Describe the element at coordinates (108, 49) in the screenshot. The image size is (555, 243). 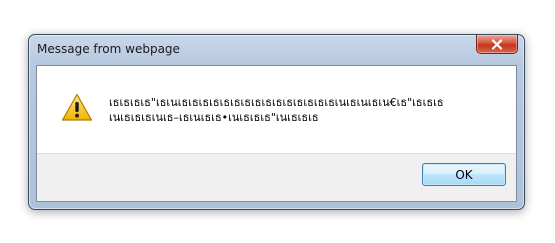
I see `dialog-title: Message from webpage` at that location.